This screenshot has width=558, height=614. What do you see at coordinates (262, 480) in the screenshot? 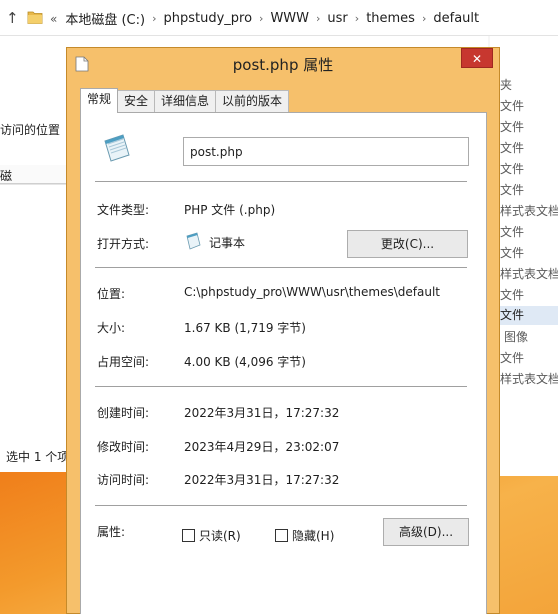
I see `accessed-value: 2022年3月31日，17:27:32` at bounding box center [262, 480].